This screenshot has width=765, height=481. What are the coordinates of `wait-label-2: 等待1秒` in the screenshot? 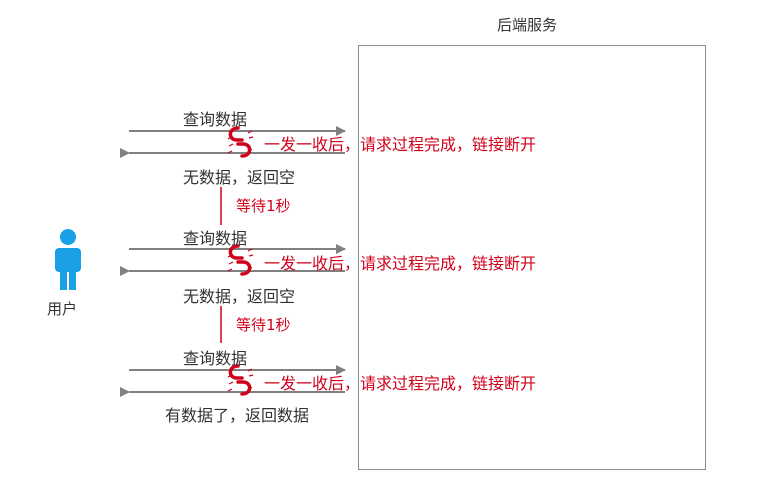 It's located at (263, 325).